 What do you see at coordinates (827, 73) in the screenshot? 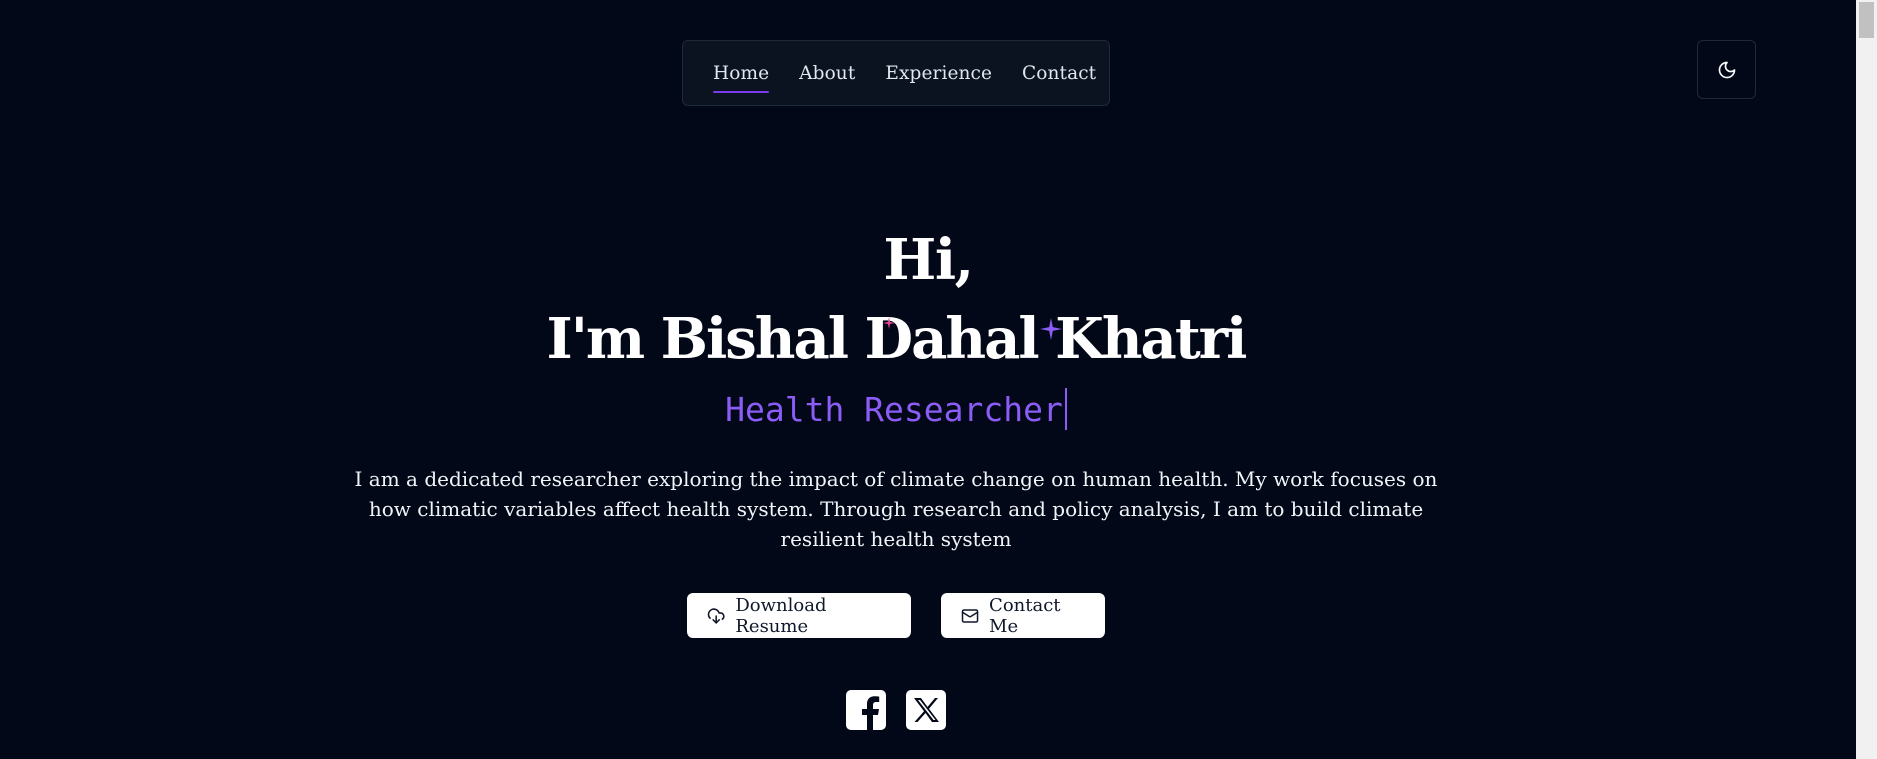
I see `nav-about: About` at bounding box center [827, 73].